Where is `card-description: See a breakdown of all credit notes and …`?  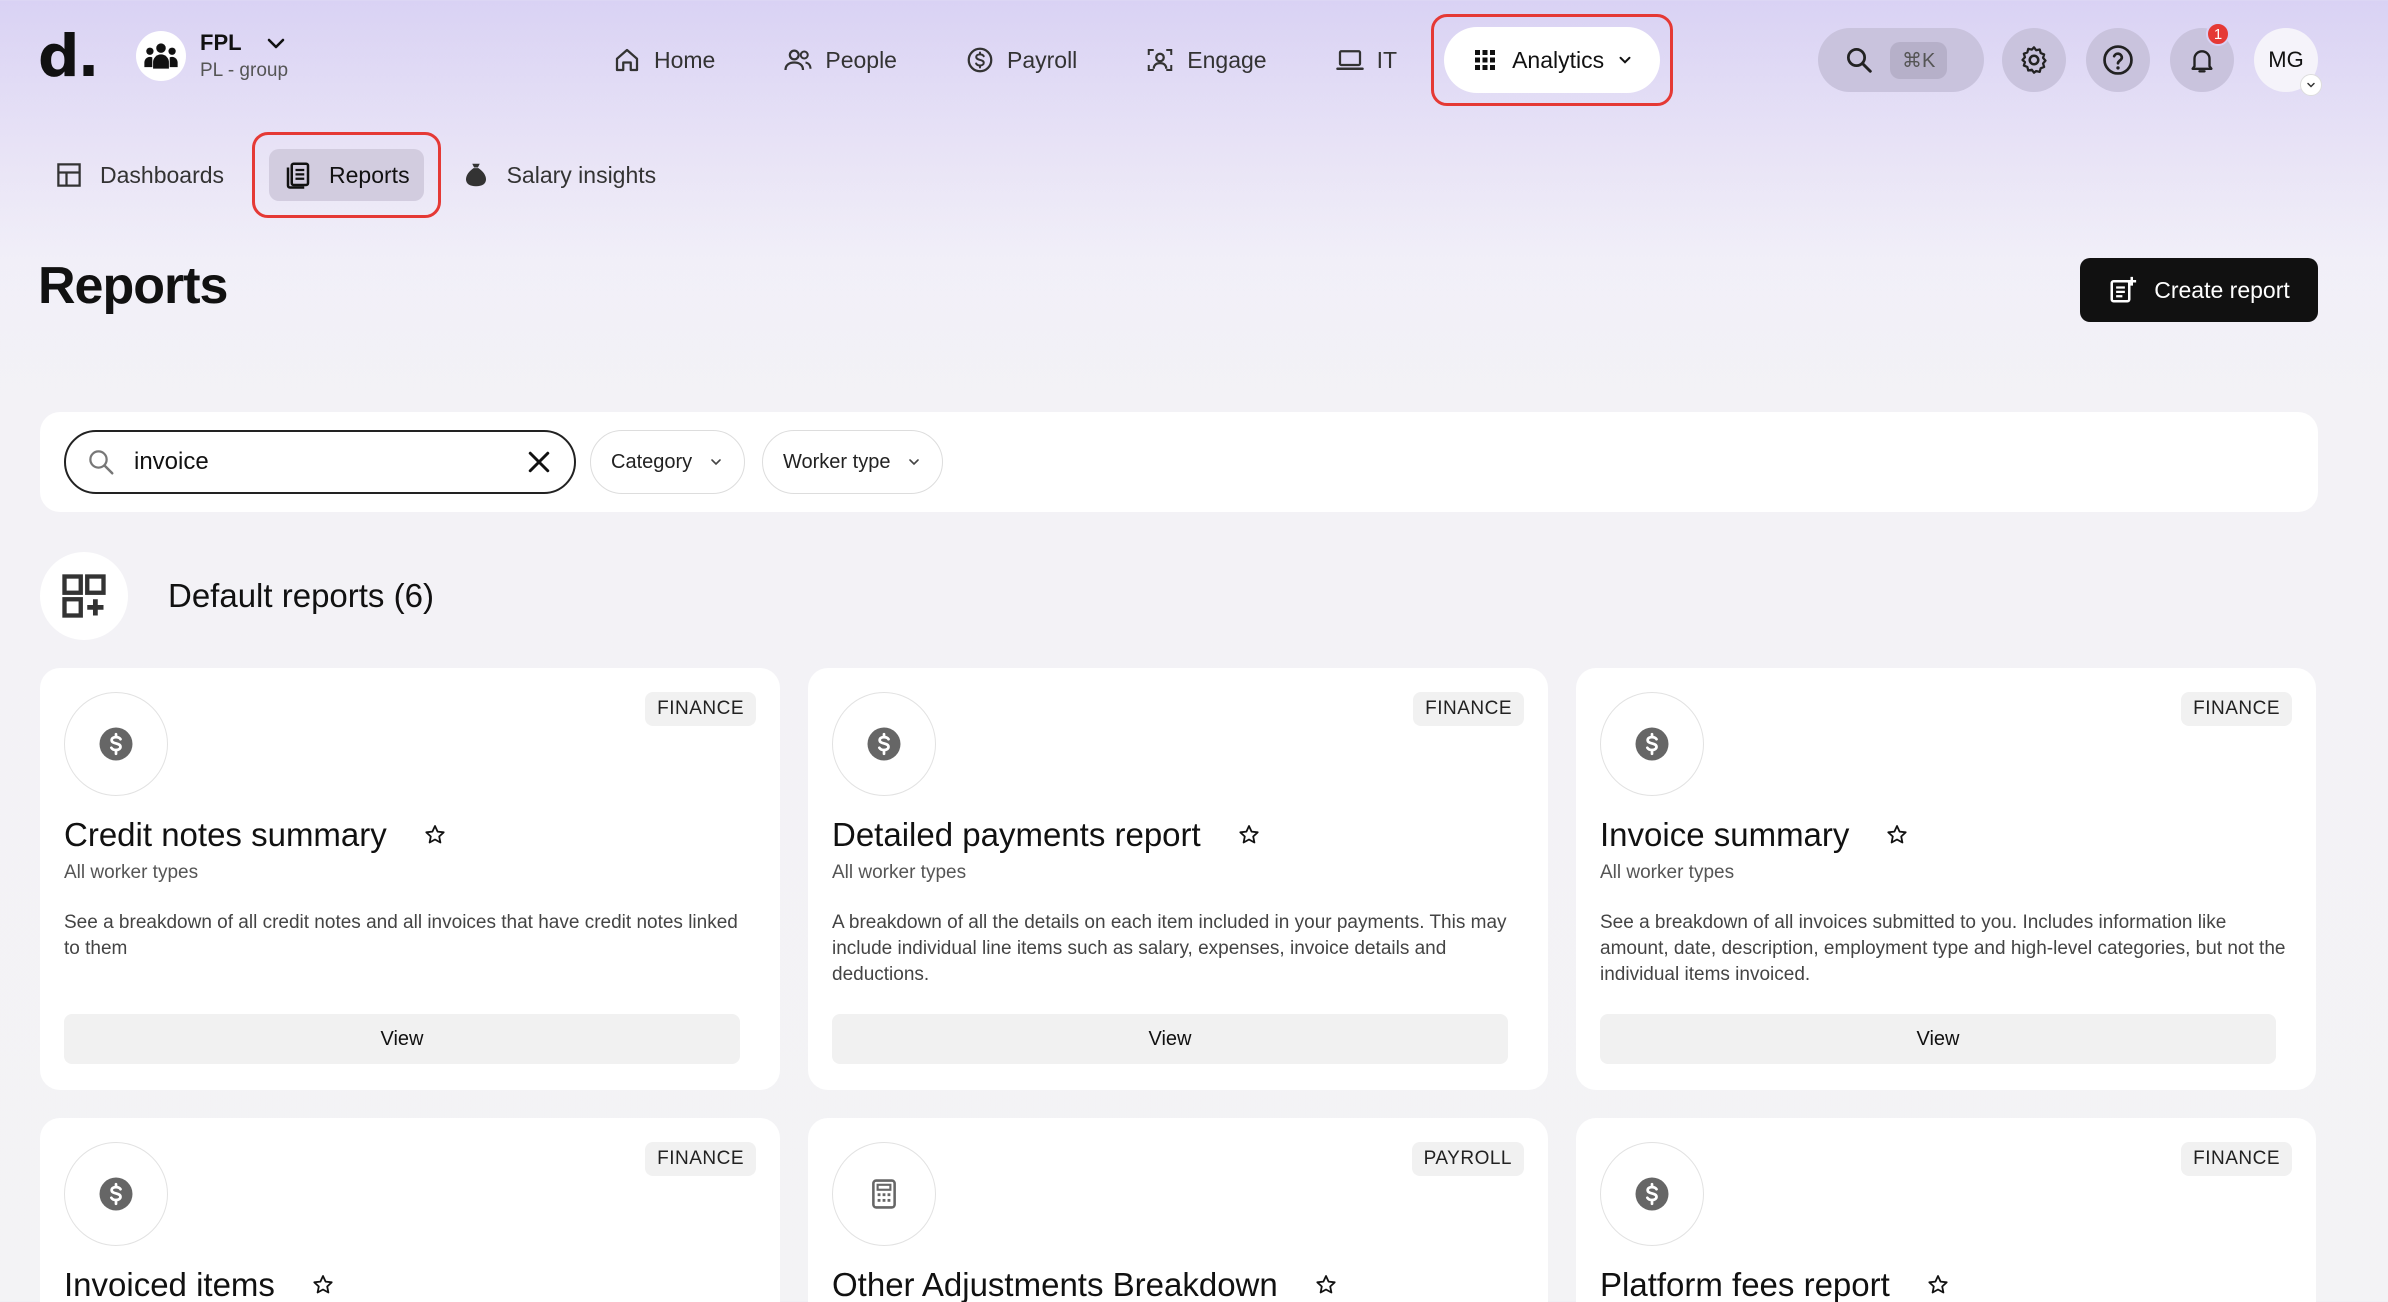
card-description: See a breakdown of all credit notes and … is located at coordinates (401, 935).